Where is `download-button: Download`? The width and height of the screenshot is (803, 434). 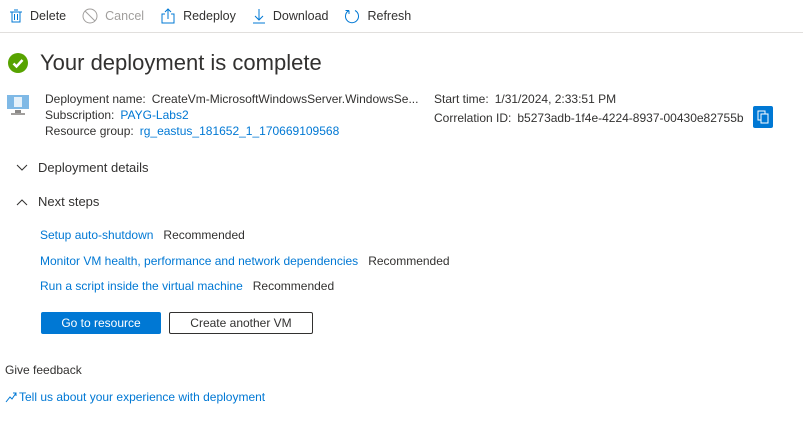 download-button: Download is located at coordinates (290, 16).